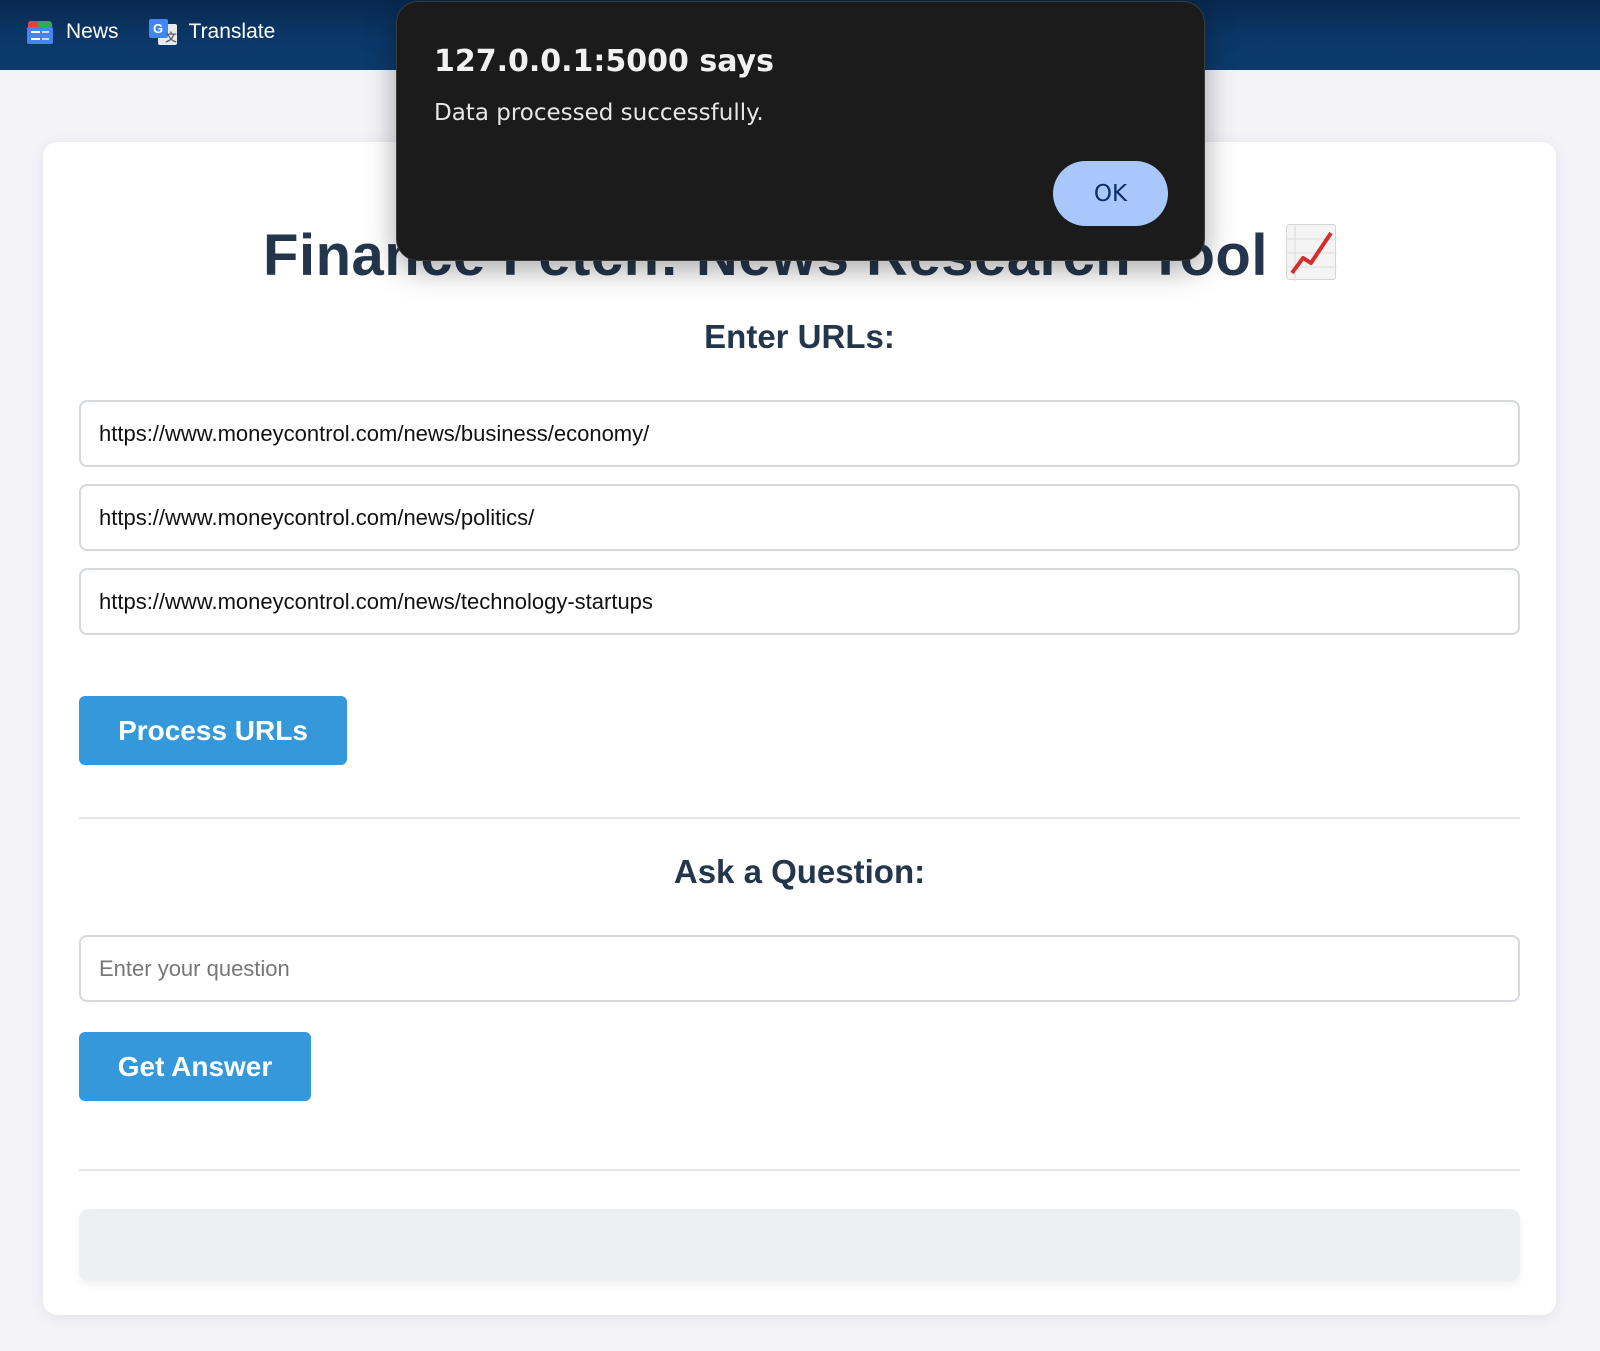 The image size is (1600, 1351). What do you see at coordinates (1311, 252) in the screenshot?
I see `chart-increasing-icon` at bounding box center [1311, 252].